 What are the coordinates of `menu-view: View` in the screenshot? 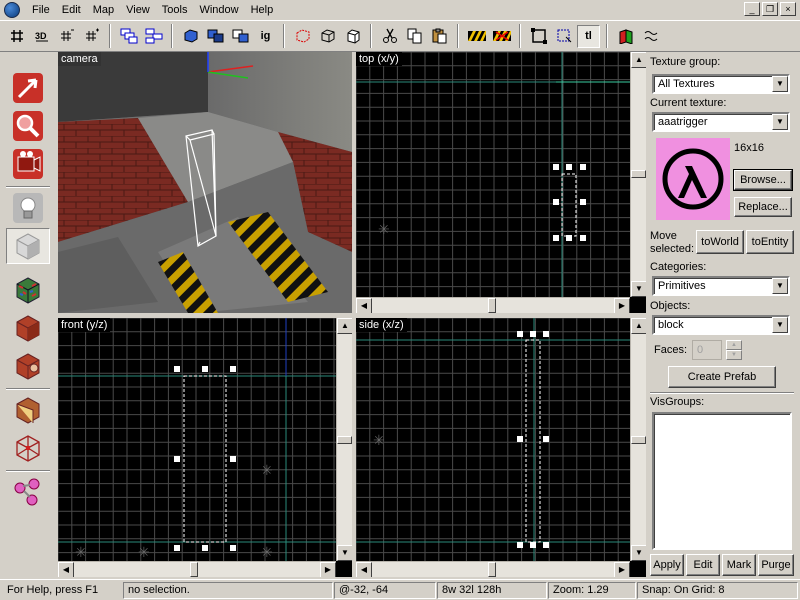 It's located at (138, 10).